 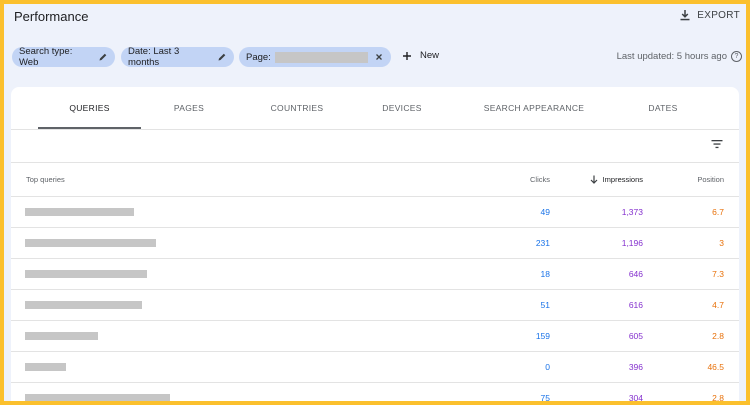 I want to click on date-filter-chip: Date: Last 3 months, so click(x=177, y=57).